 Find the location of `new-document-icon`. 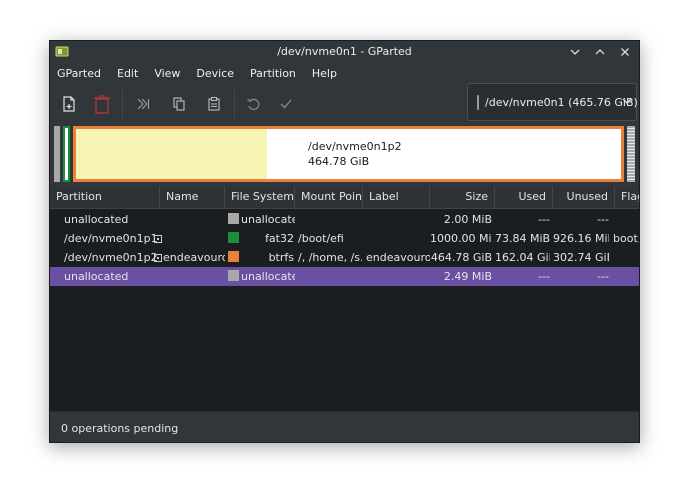

new-document-icon is located at coordinates (69, 104).